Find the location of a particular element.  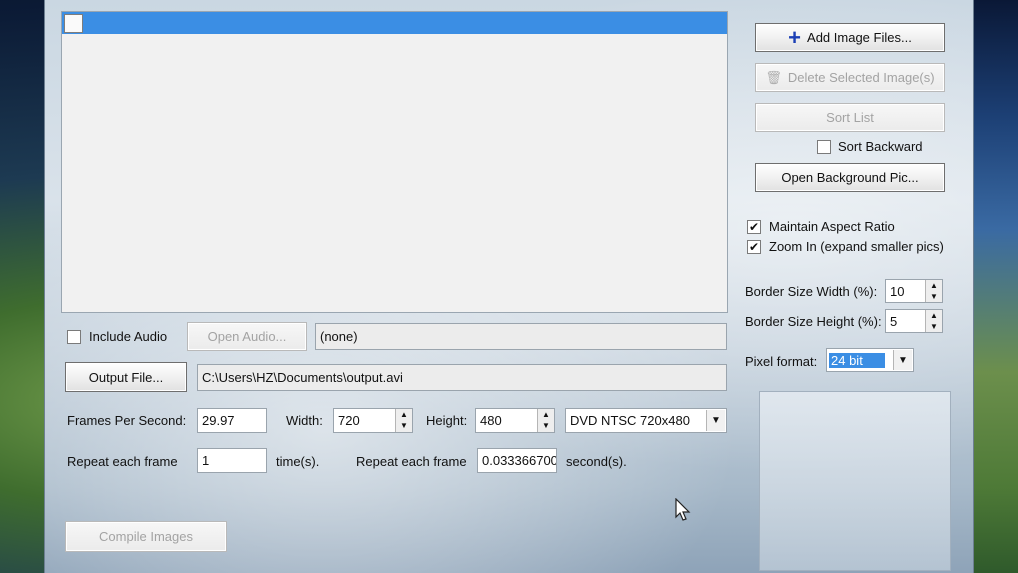

sort-backward-checkbox is located at coordinates (824, 146).